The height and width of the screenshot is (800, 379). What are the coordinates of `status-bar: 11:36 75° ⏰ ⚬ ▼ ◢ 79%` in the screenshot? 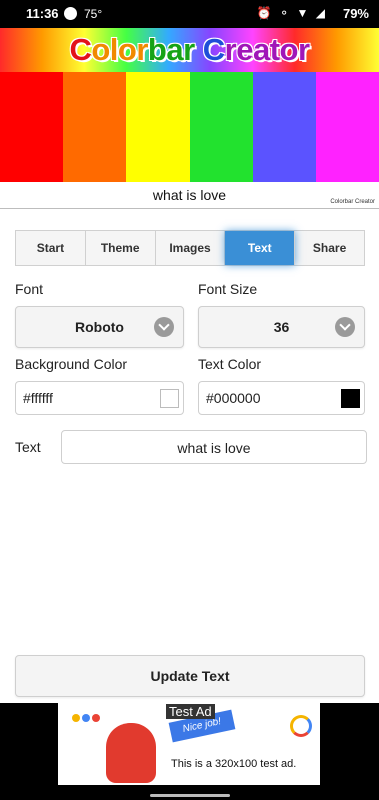 It's located at (189, 14).